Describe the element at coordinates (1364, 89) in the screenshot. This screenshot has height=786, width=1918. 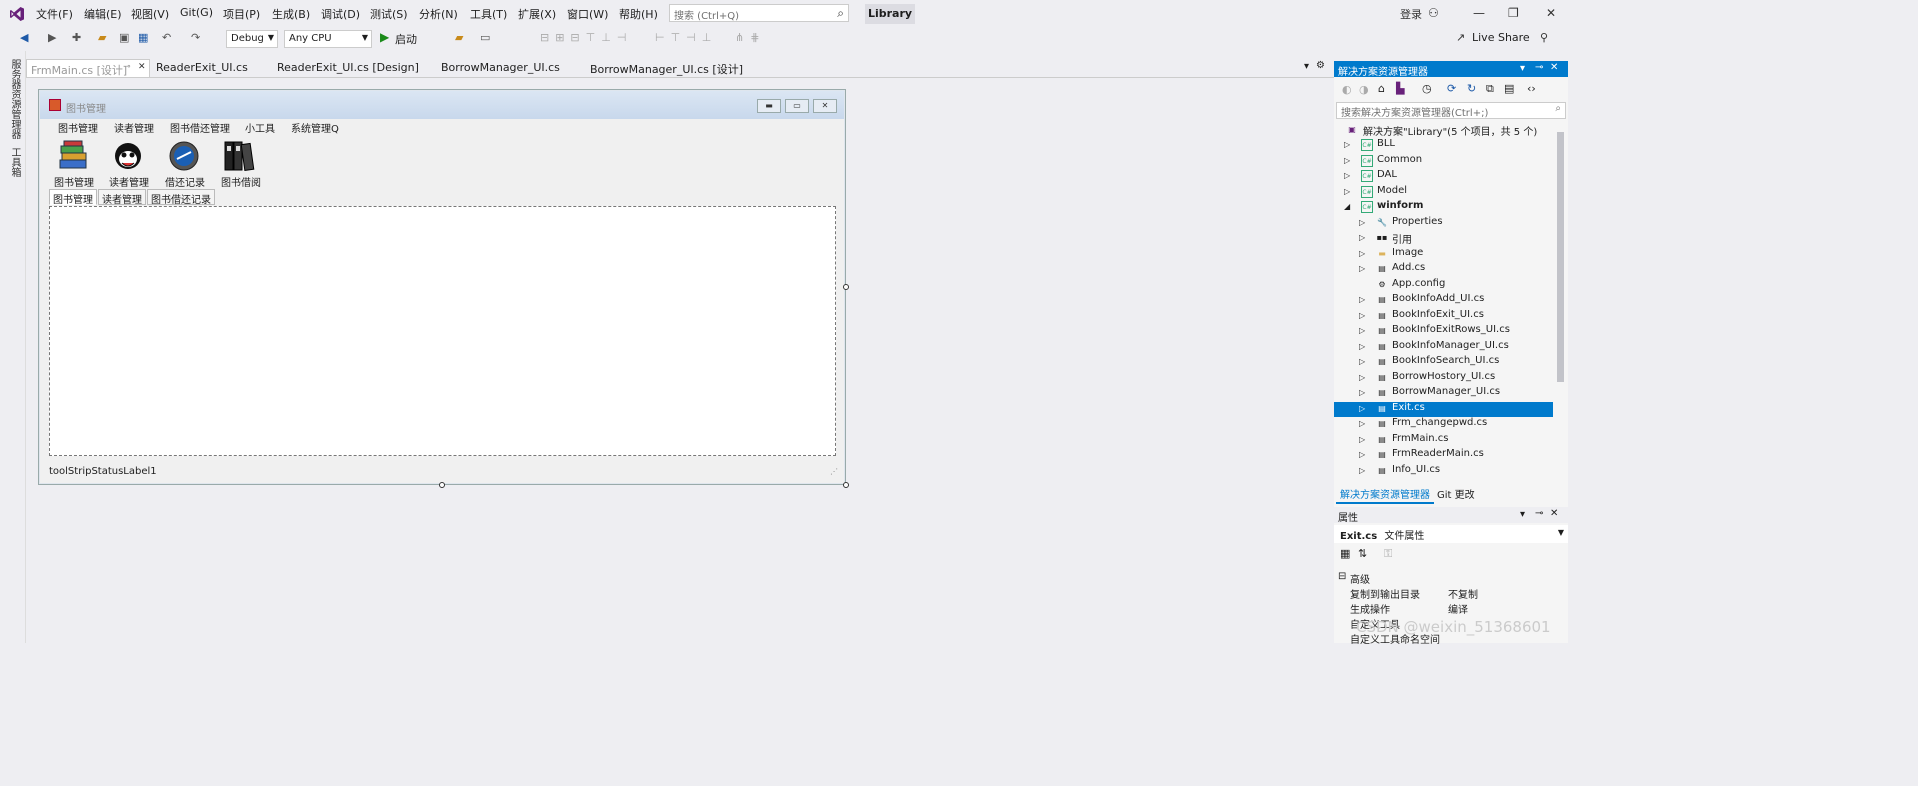
I see `forward-icon: ◑` at that location.